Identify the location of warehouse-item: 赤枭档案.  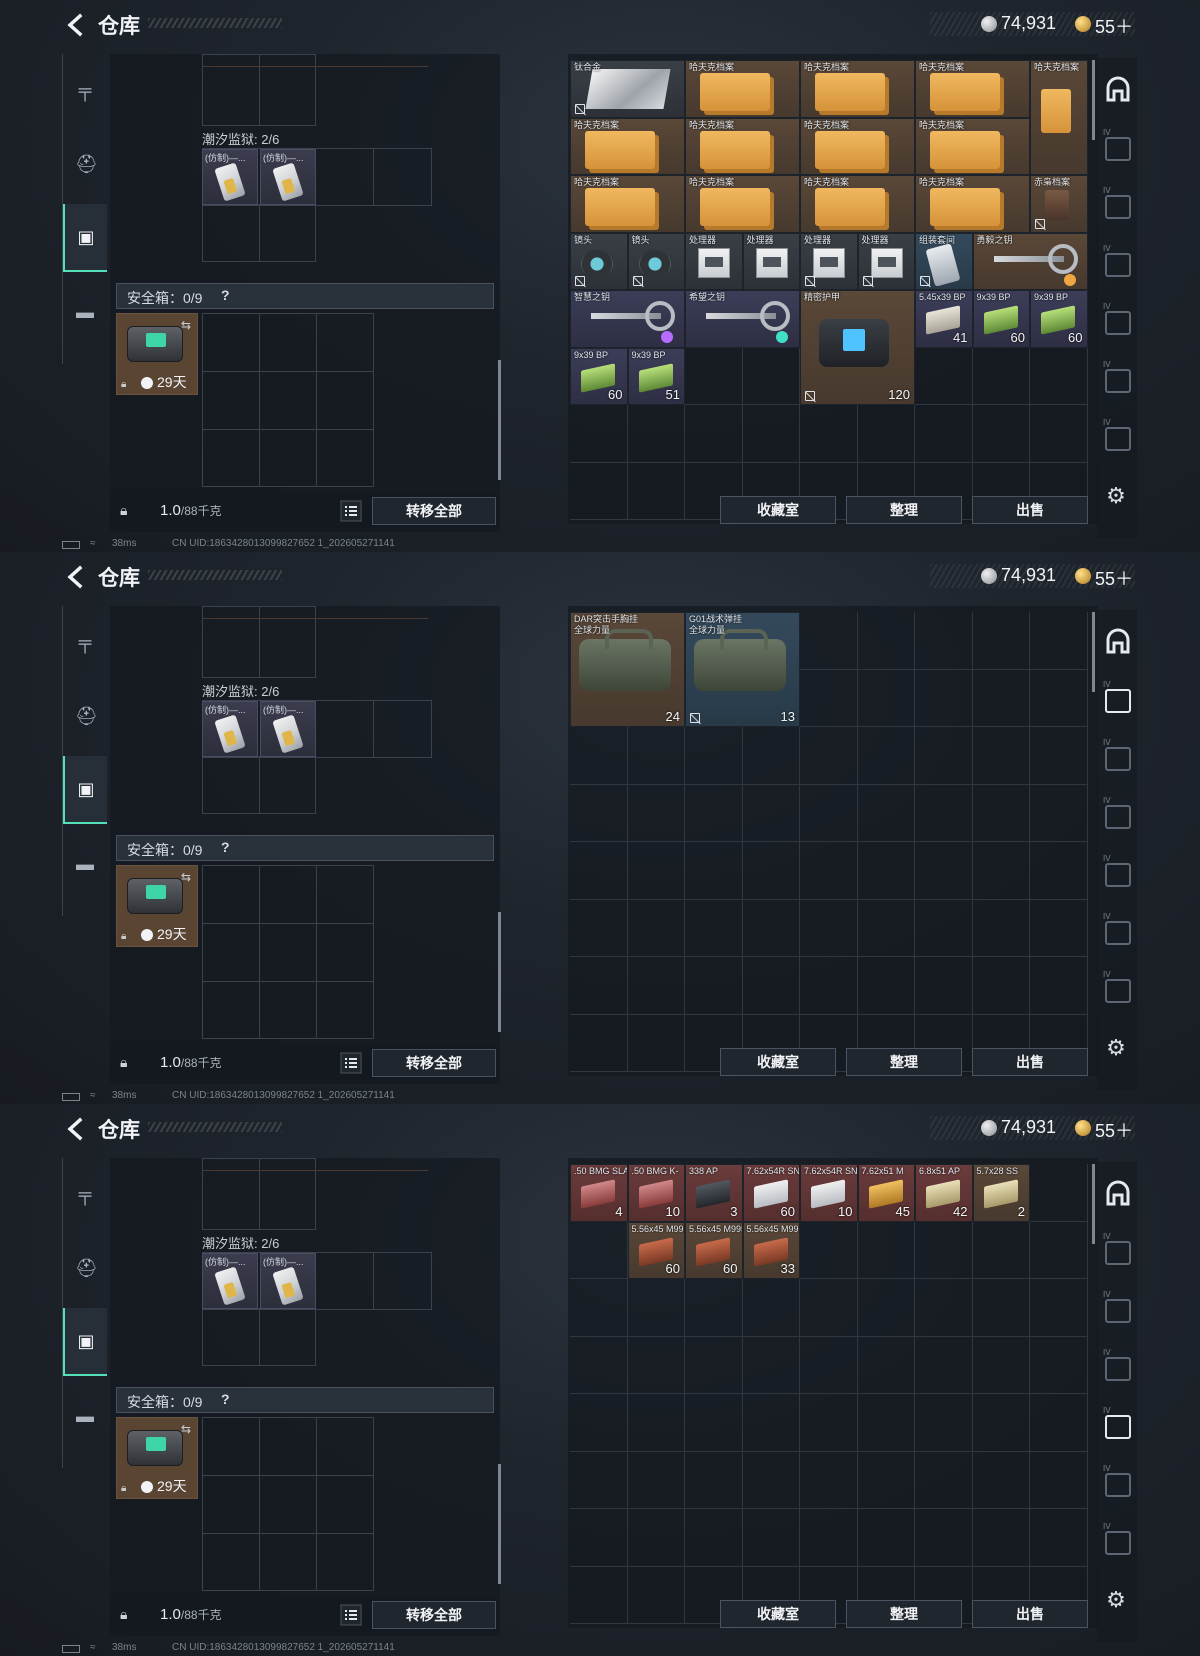
(1059, 204).